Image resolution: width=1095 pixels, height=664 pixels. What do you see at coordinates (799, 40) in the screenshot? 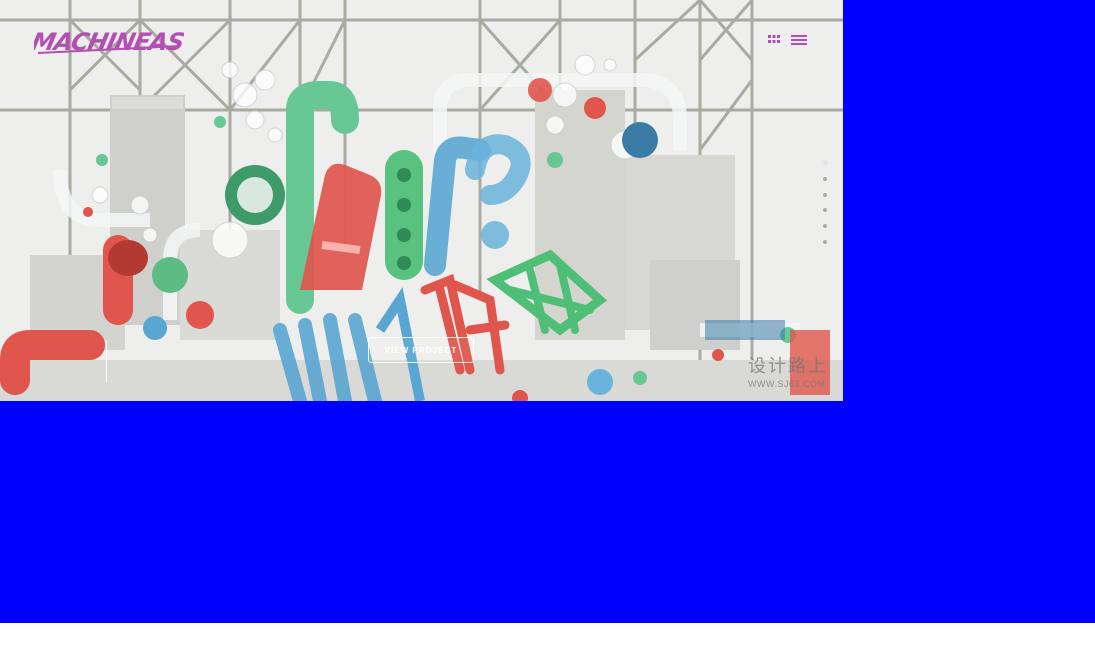
I see `hamburger-menu-icon` at bounding box center [799, 40].